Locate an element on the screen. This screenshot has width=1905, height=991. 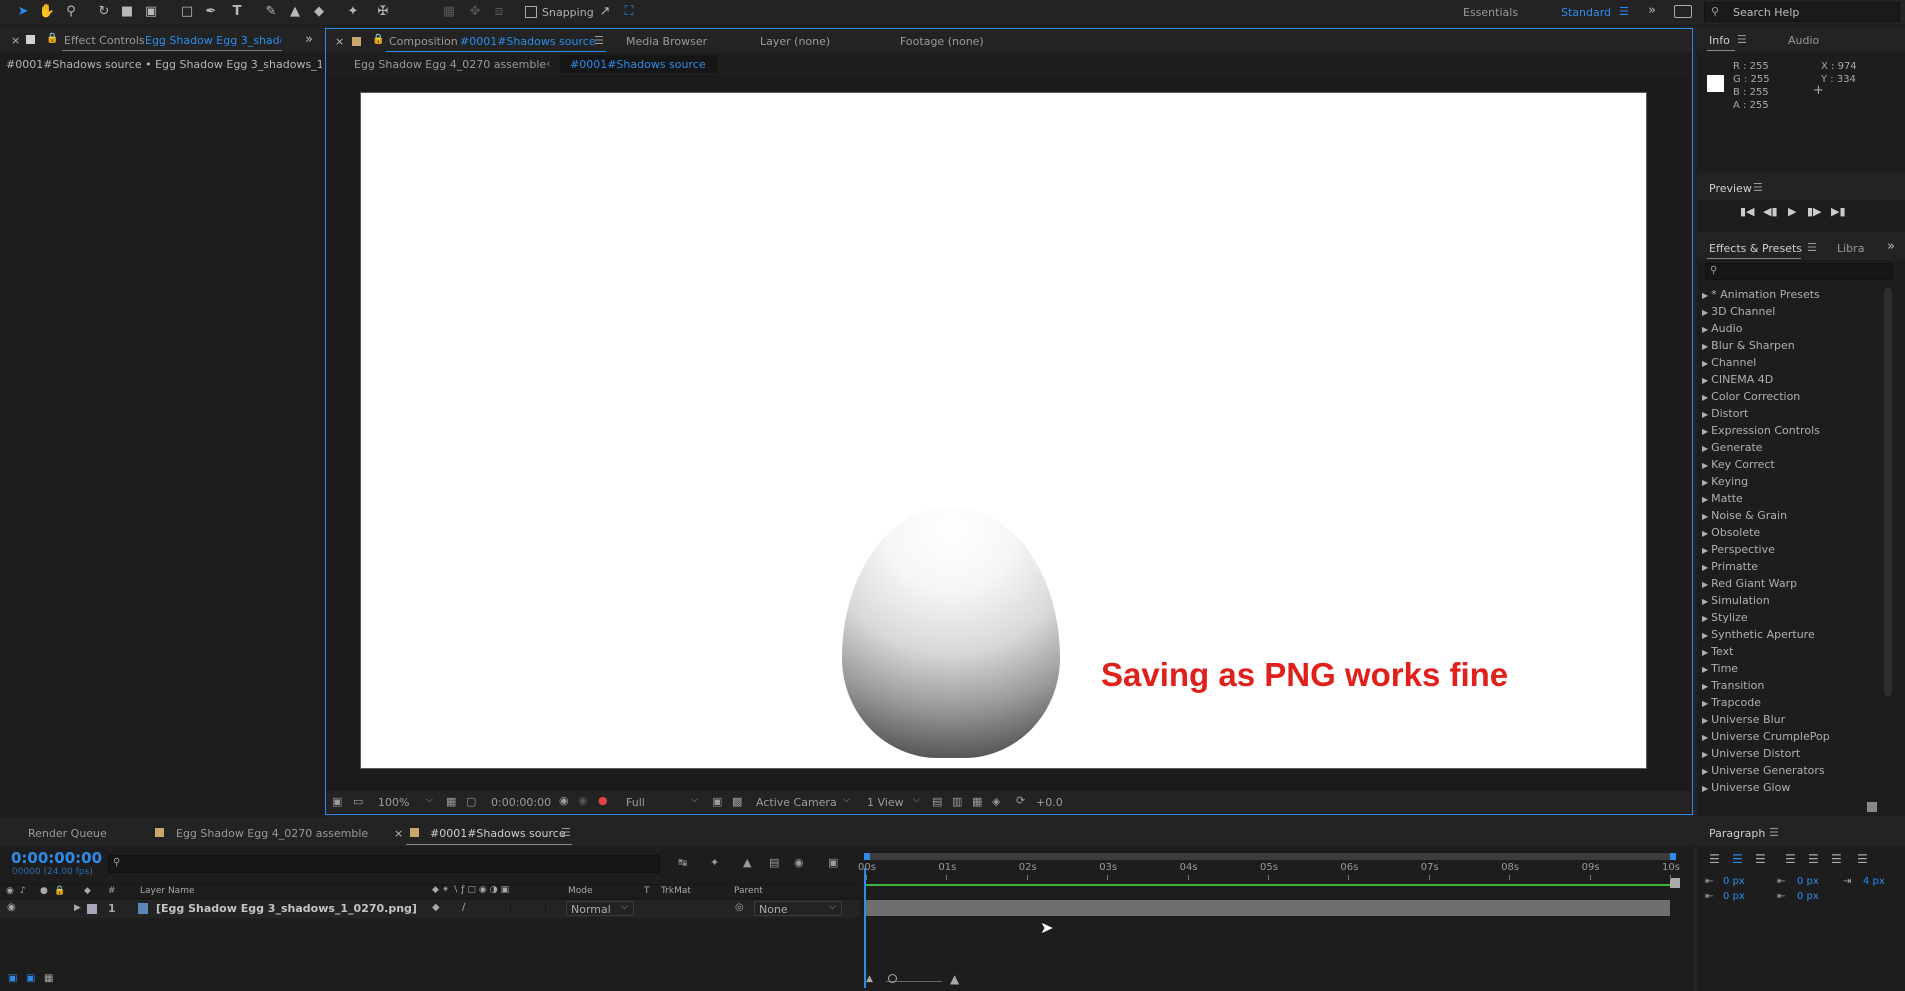
toggle-pixel-aspect-icon: ▤ is located at coordinates (937, 801).